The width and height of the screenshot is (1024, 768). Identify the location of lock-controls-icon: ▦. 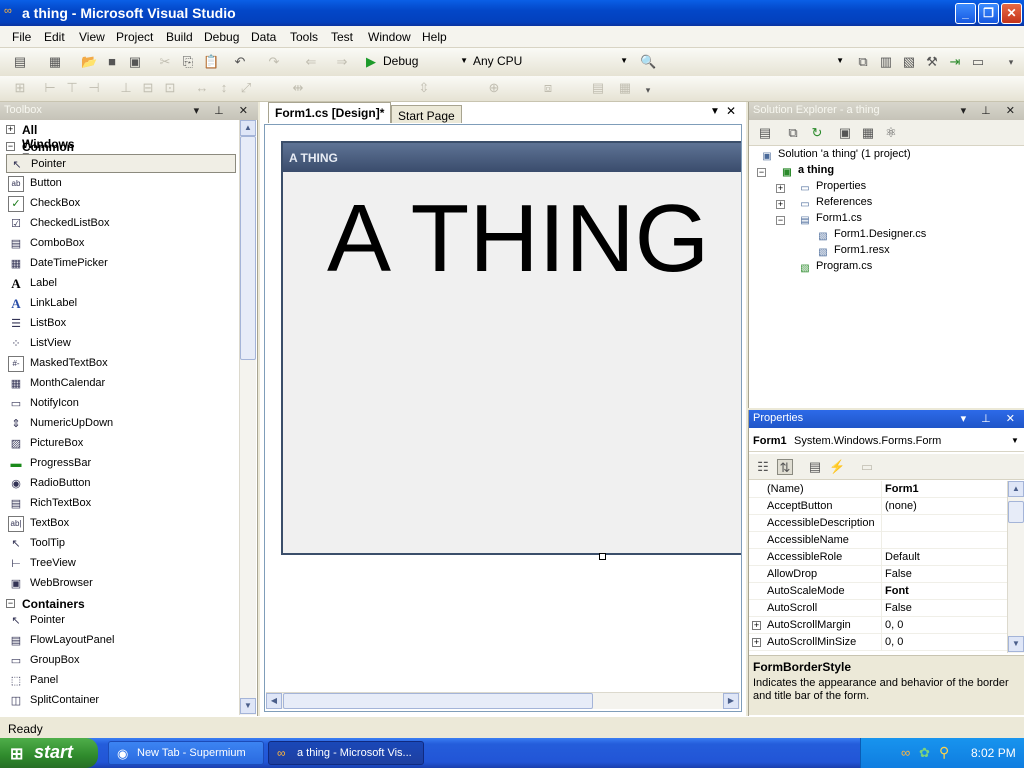
(625, 88).